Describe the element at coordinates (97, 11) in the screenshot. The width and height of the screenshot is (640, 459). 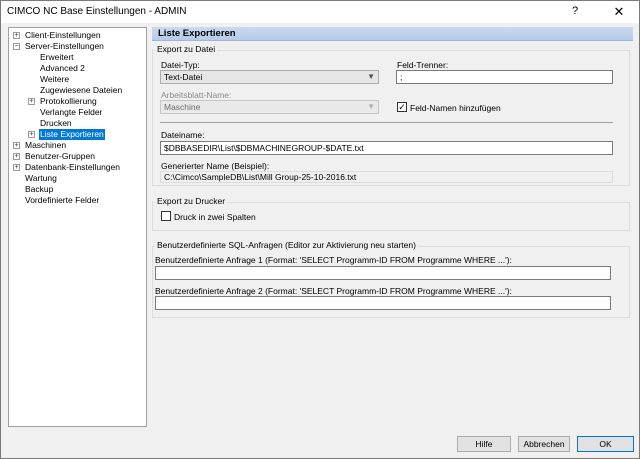
I see `window-title: CIMCO NC Base Einstellungen - ADMIN` at that location.